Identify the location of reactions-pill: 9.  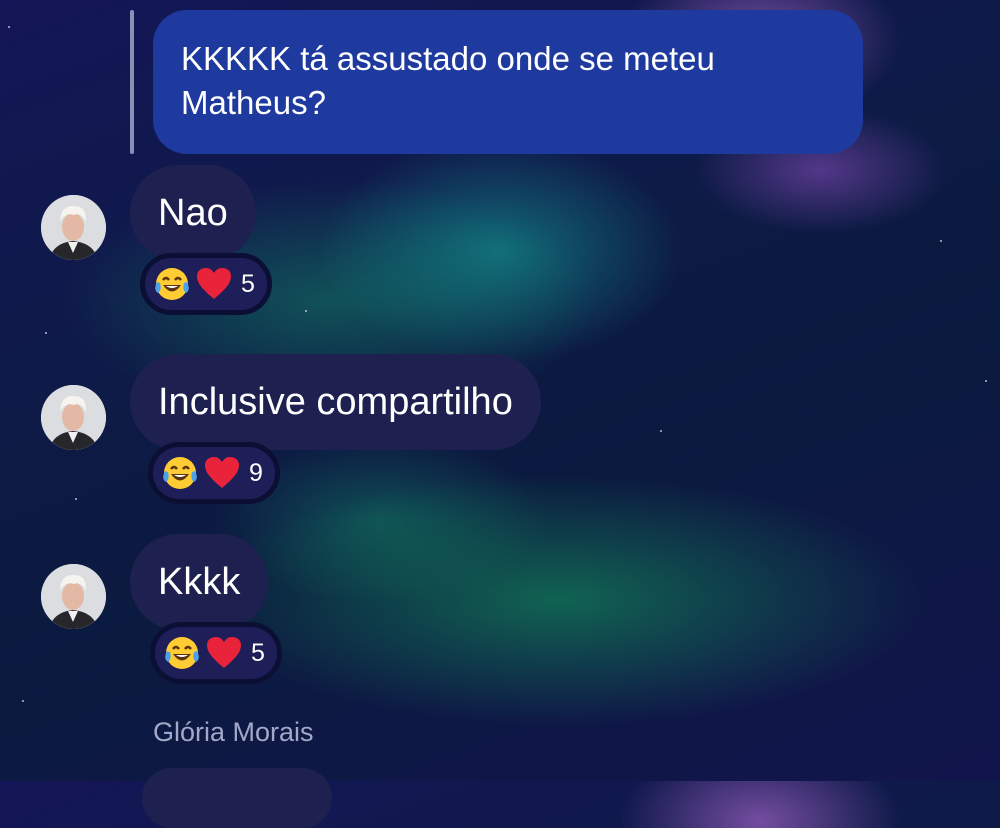
(214, 473).